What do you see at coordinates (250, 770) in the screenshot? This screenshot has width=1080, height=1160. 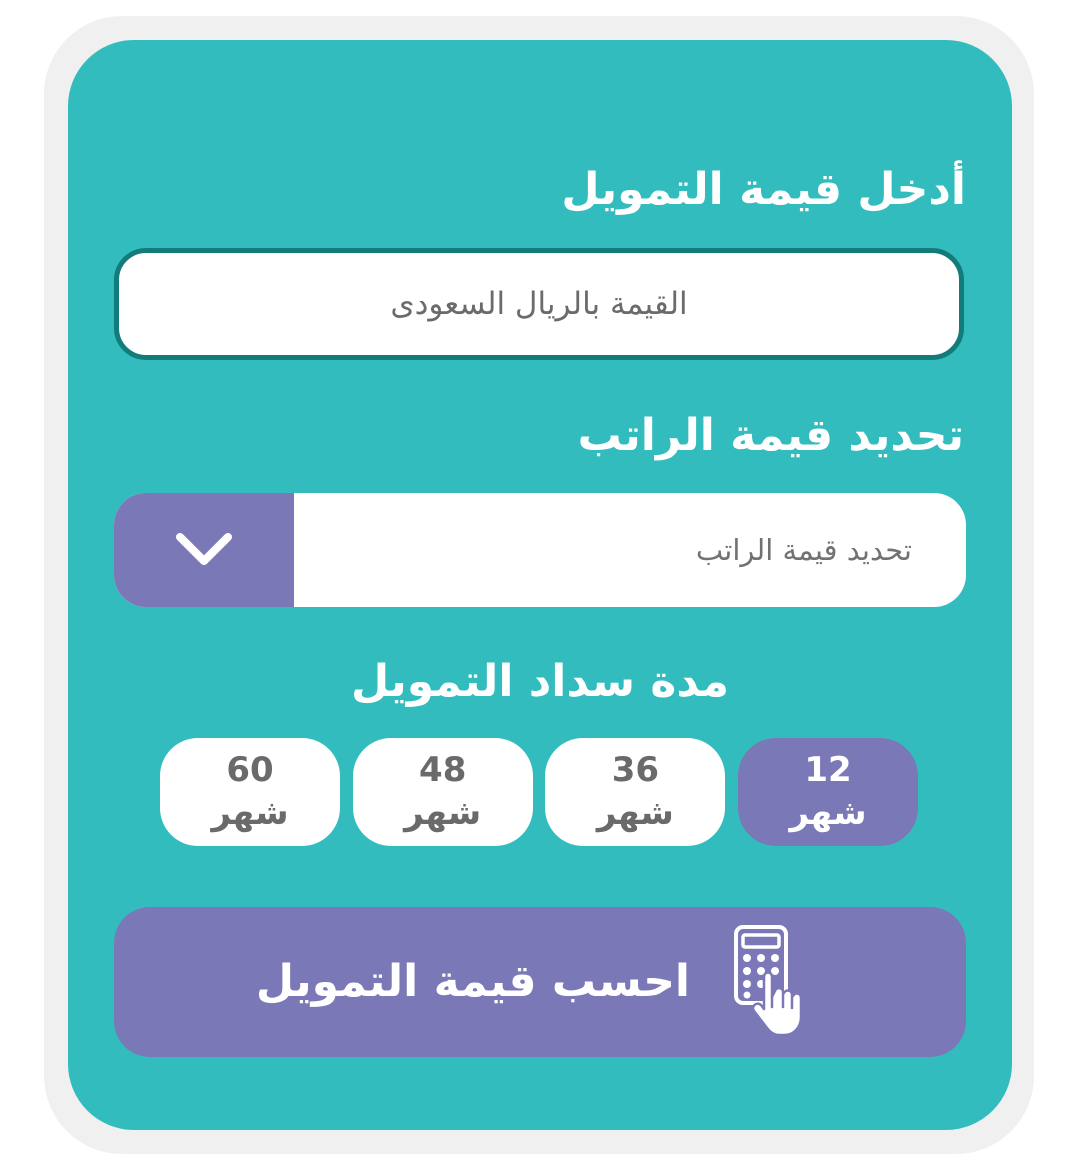 I see `duration-number: 60` at bounding box center [250, 770].